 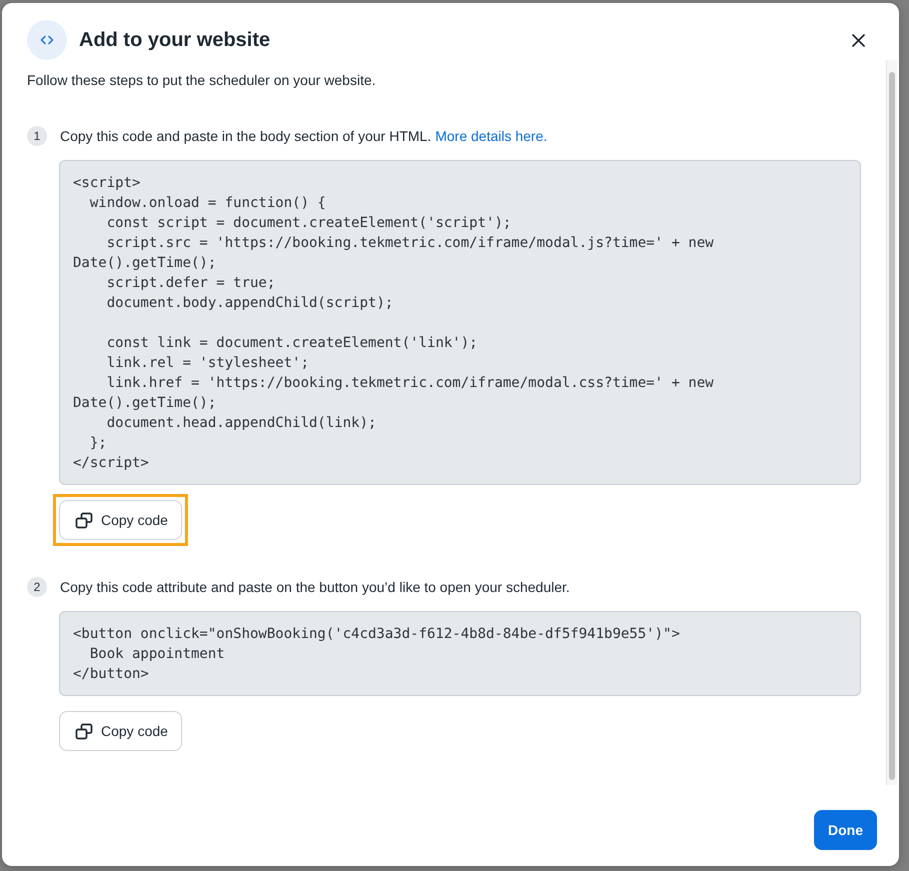 What do you see at coordinates (892, 426) in the screenshot?
I see `scrollbar-thumb` at bounding box center [892, 426].